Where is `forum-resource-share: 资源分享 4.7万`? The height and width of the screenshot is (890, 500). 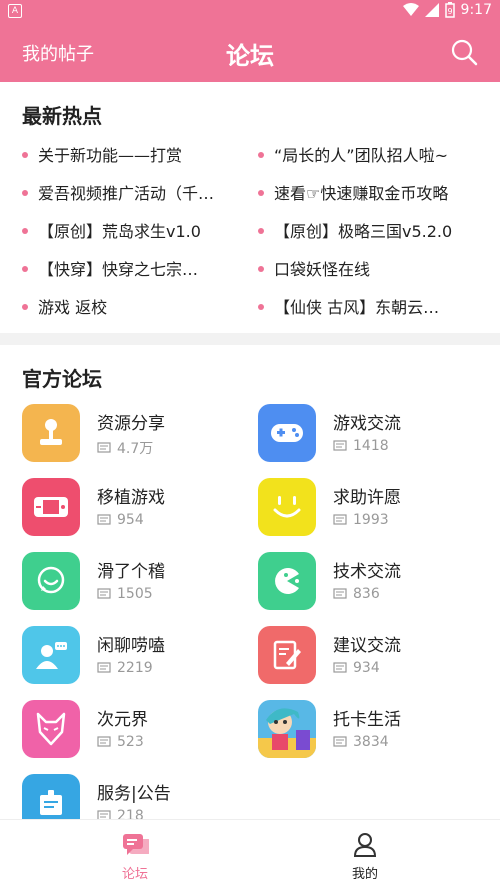 forum-resource-share: 资源分享 4.7万 is located at coordinates (137, 436).